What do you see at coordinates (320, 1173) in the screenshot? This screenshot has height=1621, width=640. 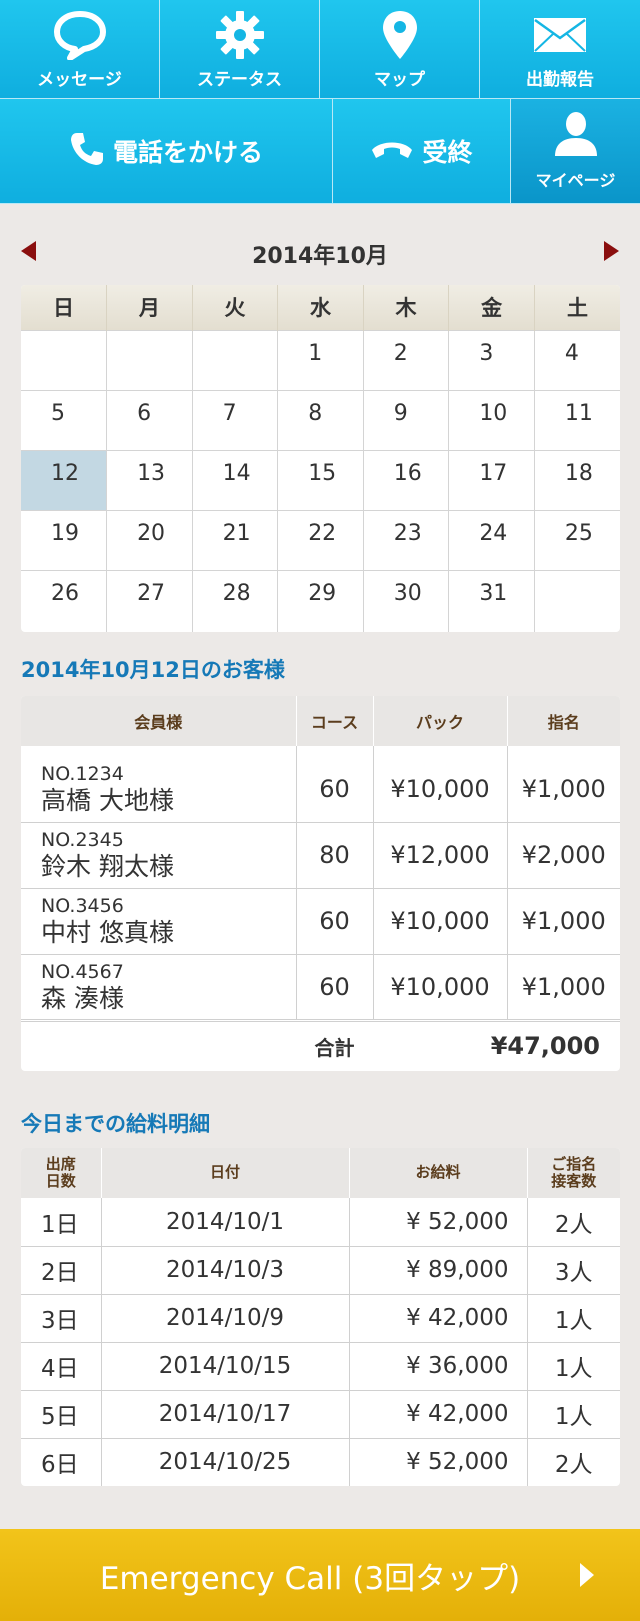 I see `salary-header-row: 出席 日数 日付 お給料 ご指名 接客数` at bounding box center [320, 1173].